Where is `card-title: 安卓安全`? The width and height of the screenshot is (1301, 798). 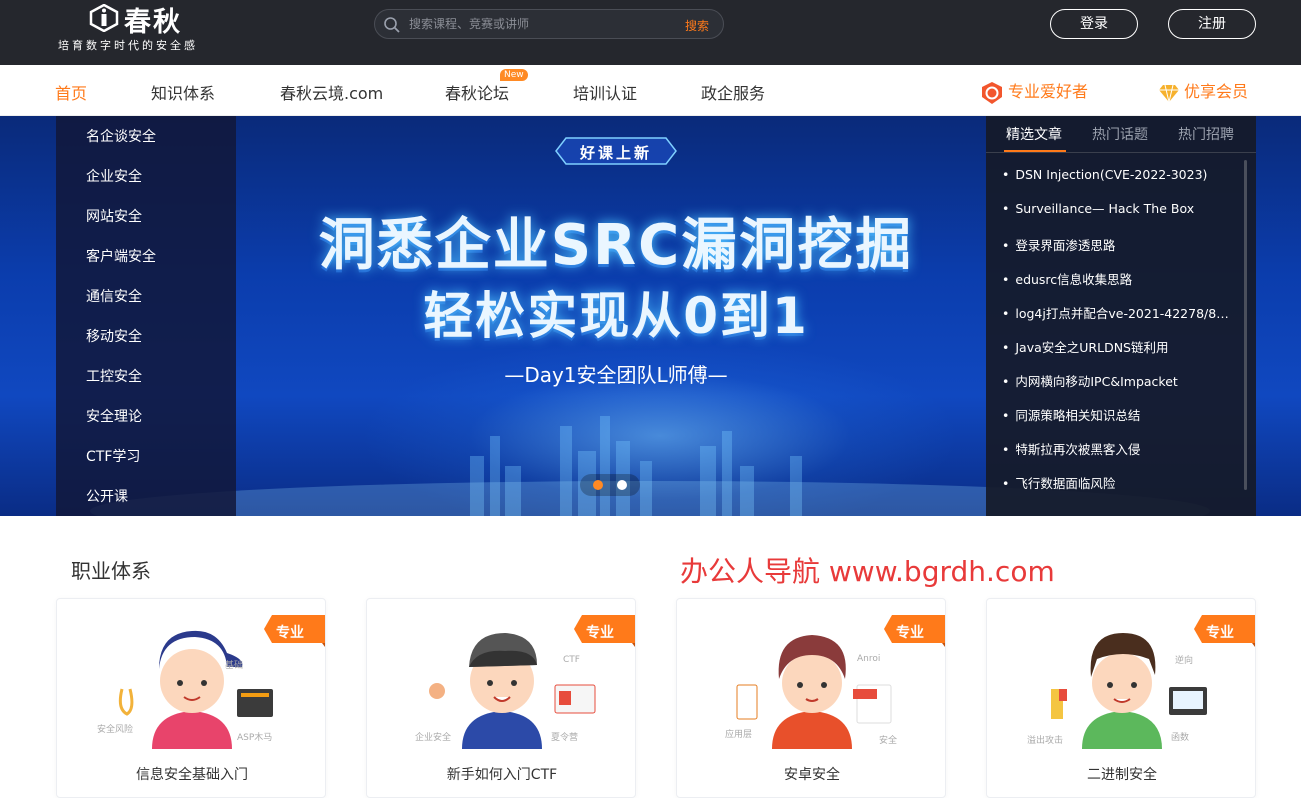 card-title: 安卓安全 is located at coordinates (812, 775).